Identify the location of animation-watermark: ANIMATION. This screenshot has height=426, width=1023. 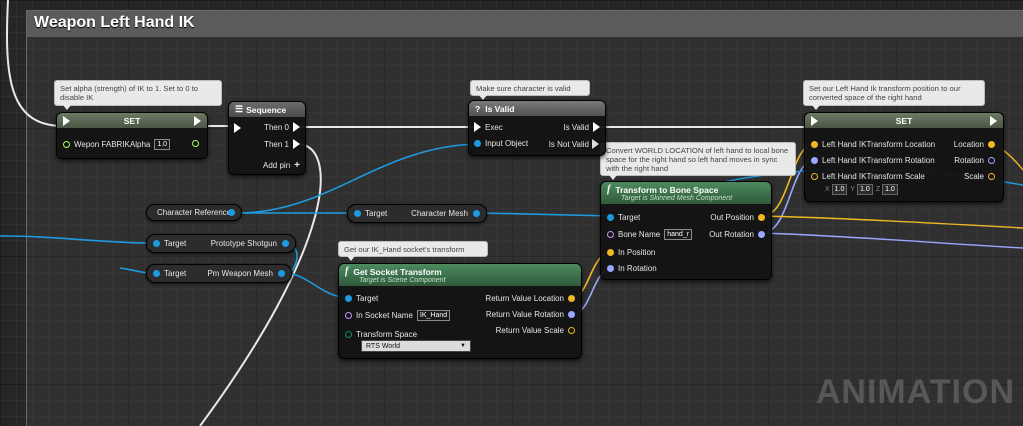
(915, 392).